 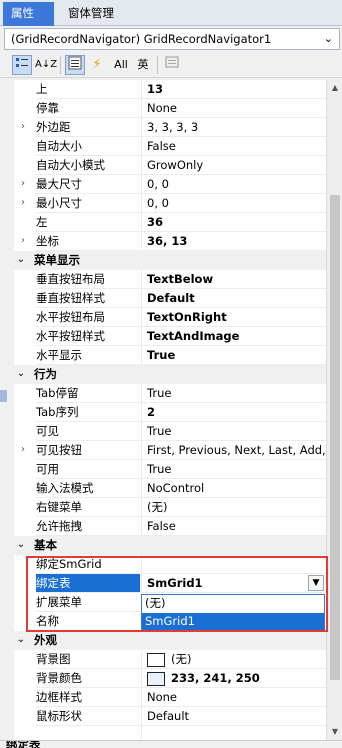 I want to click on property-row: 可见 True, so click(x=163, y=431).